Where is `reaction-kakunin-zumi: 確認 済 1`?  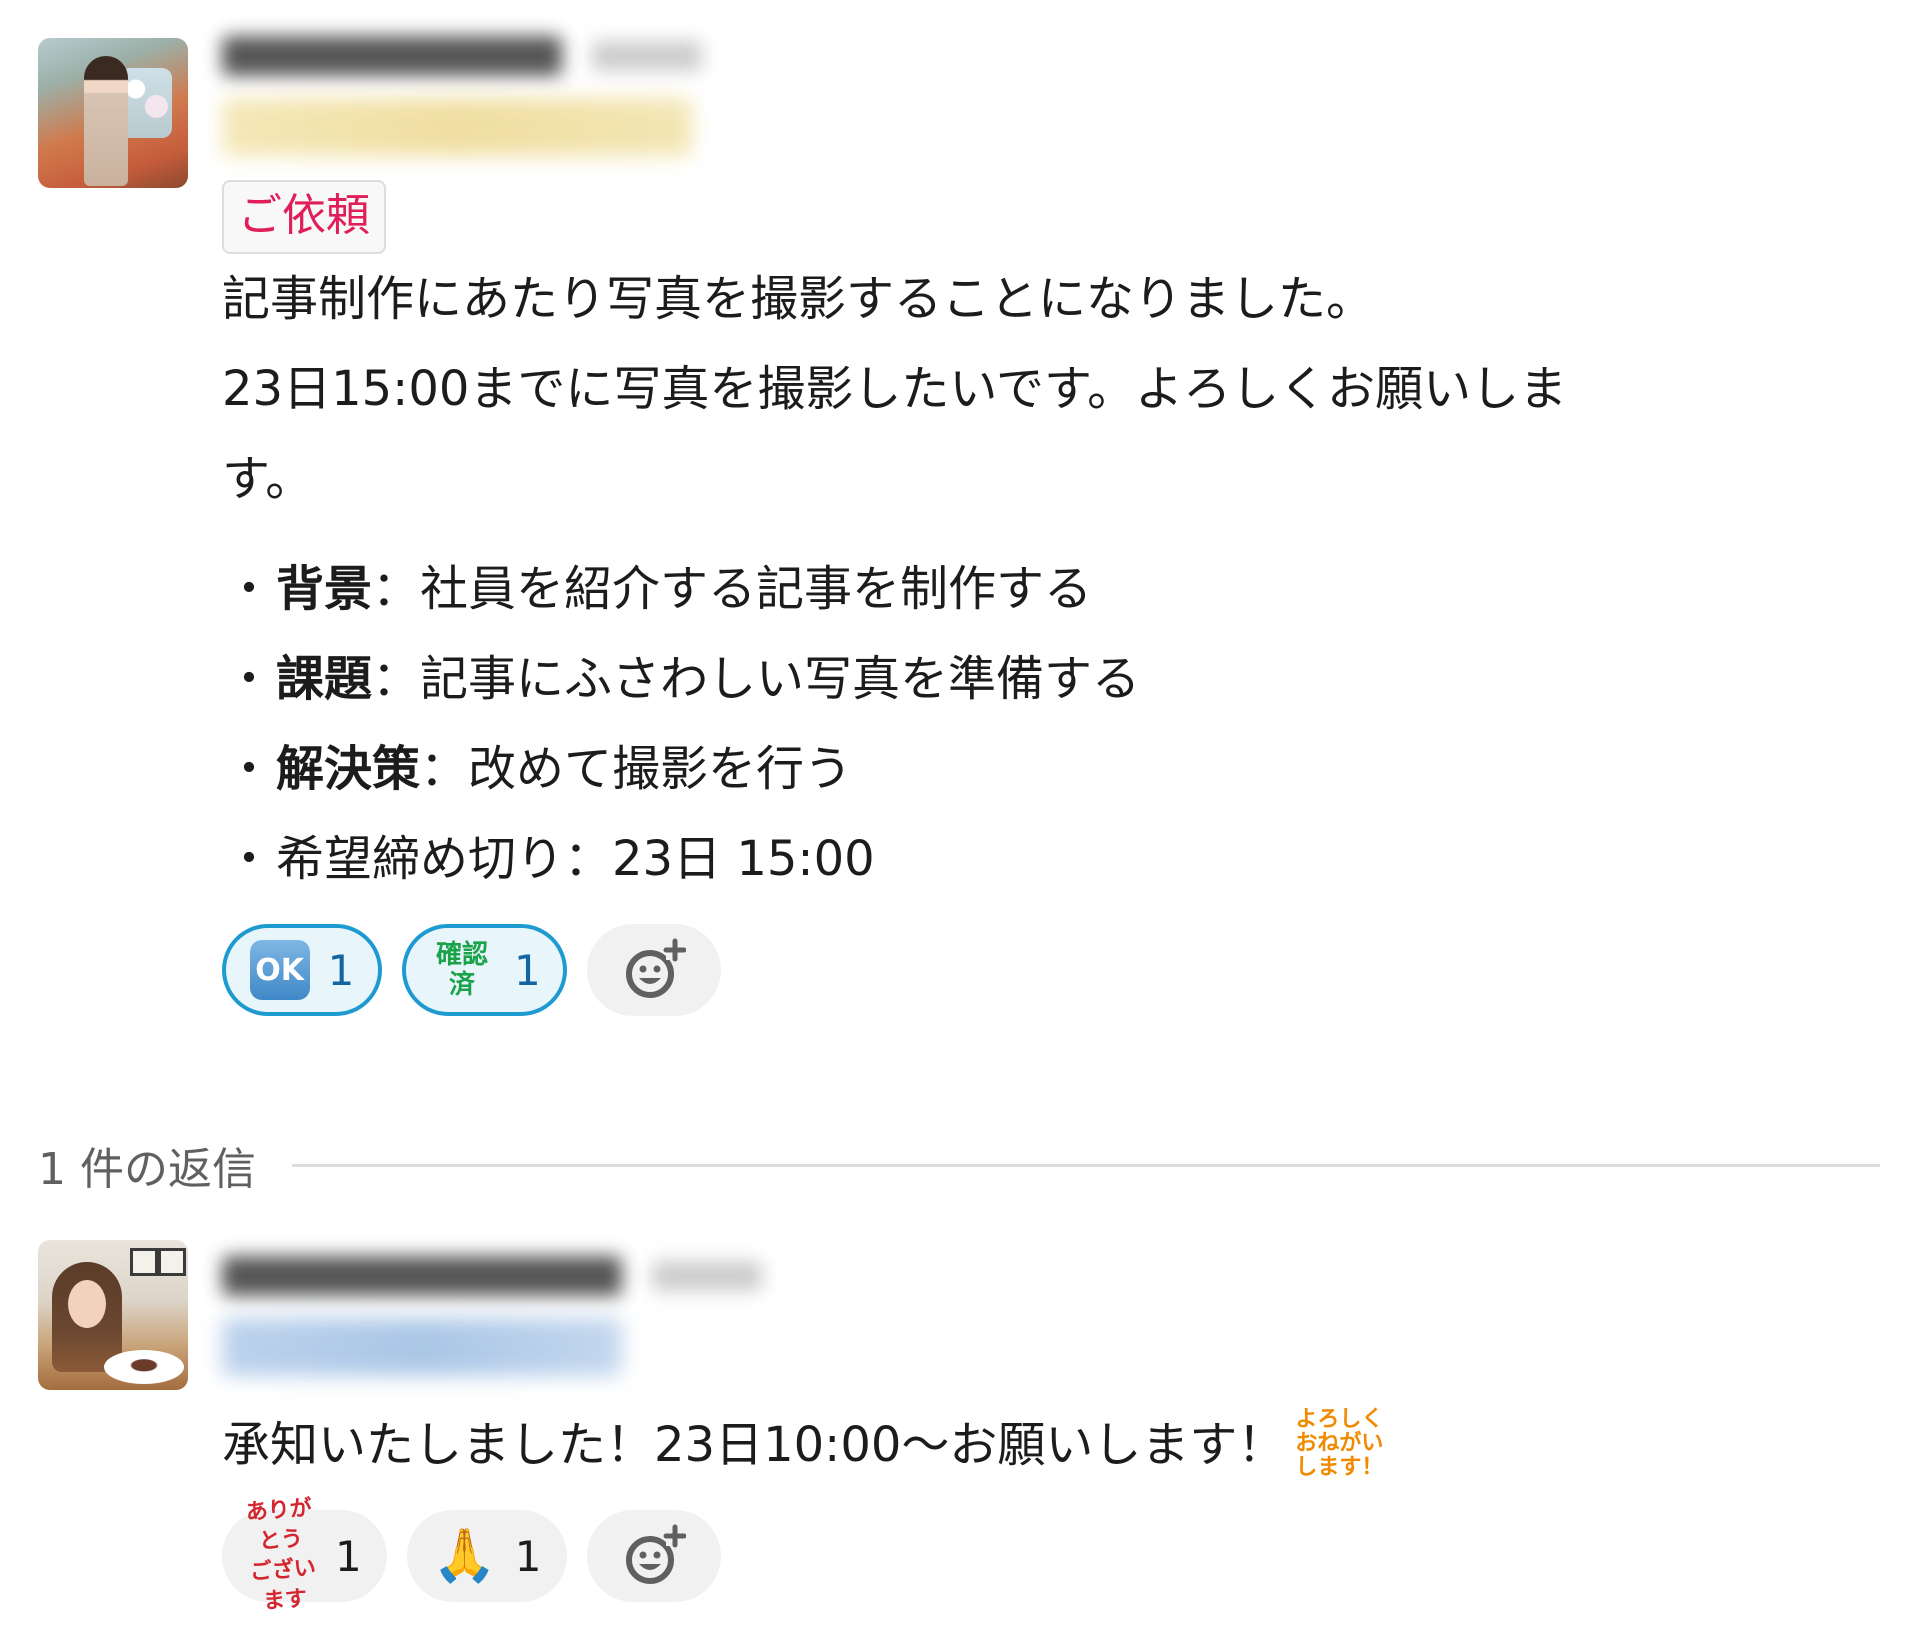
reaction-kakunin-zumi: 確認 済 1 is located at coordinates (484, 970).